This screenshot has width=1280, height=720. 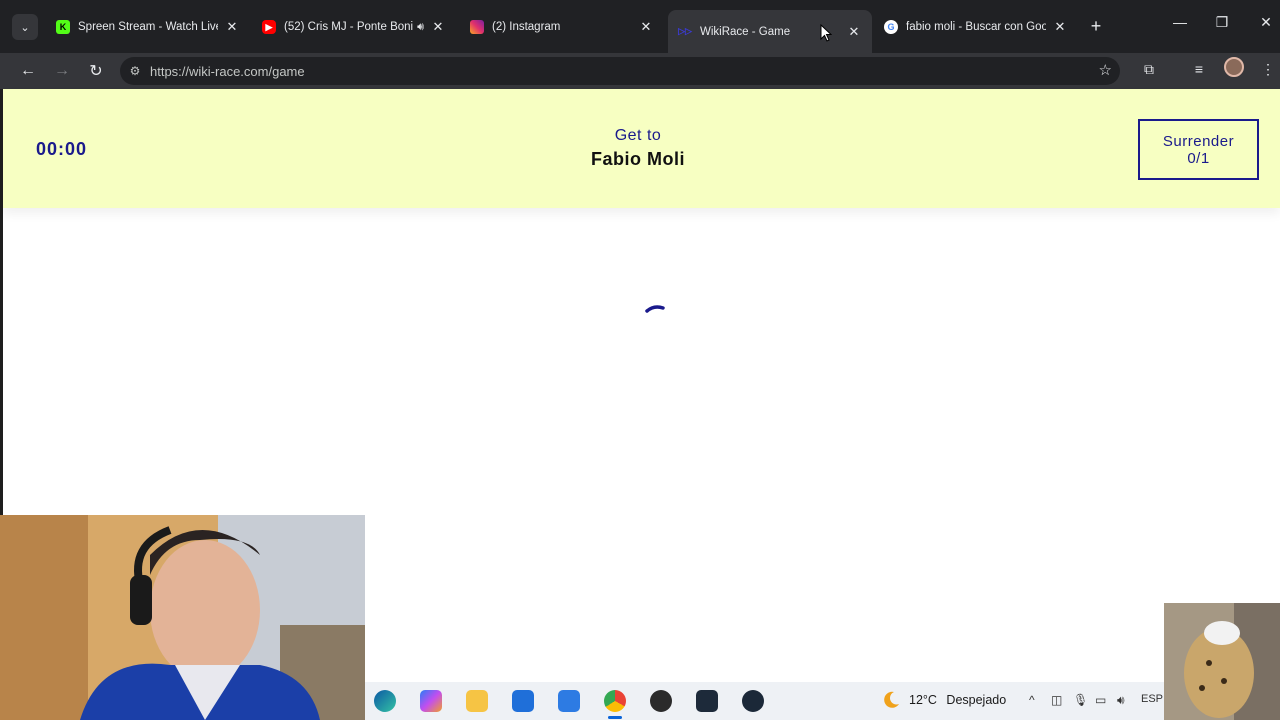 I want to click on reload-button: ↻, so click(x=96, y=71).